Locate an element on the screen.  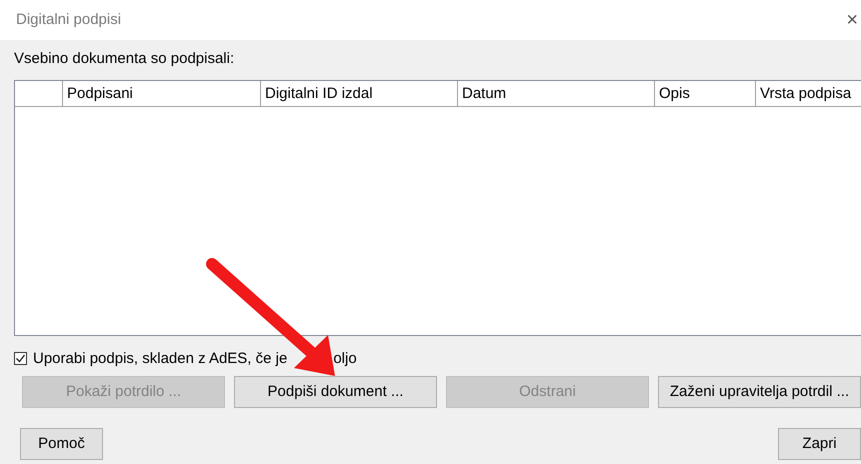
help-button: Pomoč is located at coordinates (61, 444).